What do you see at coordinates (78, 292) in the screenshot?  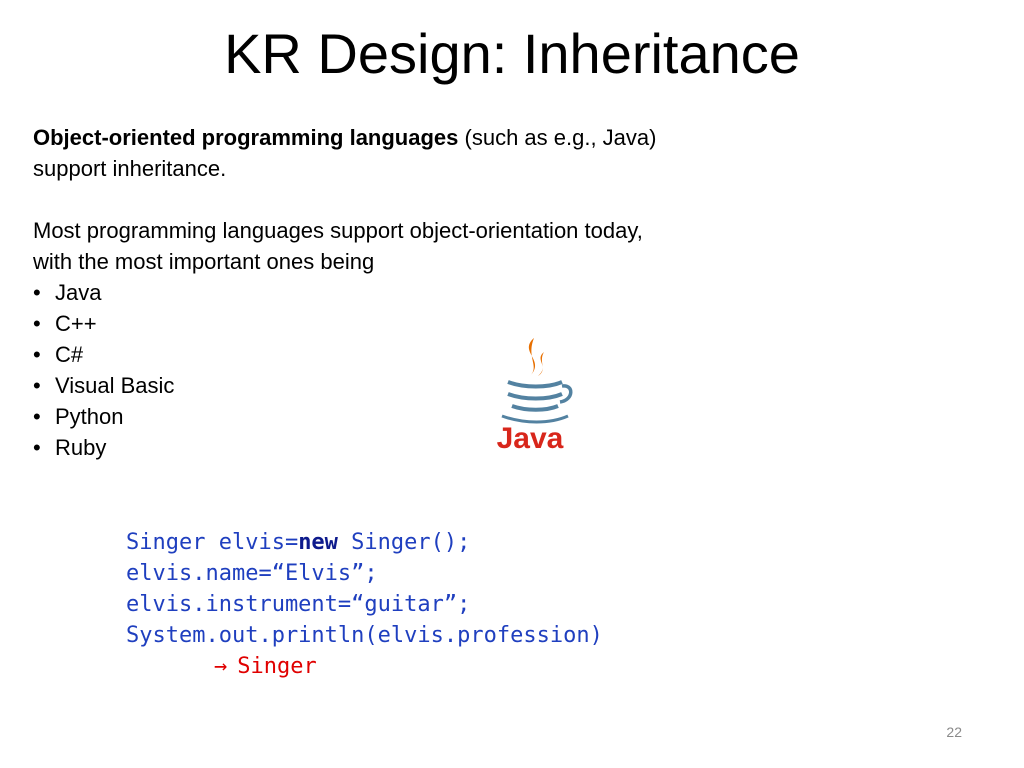 I see `list-item-label: Java` at bounding box center [78, 292].